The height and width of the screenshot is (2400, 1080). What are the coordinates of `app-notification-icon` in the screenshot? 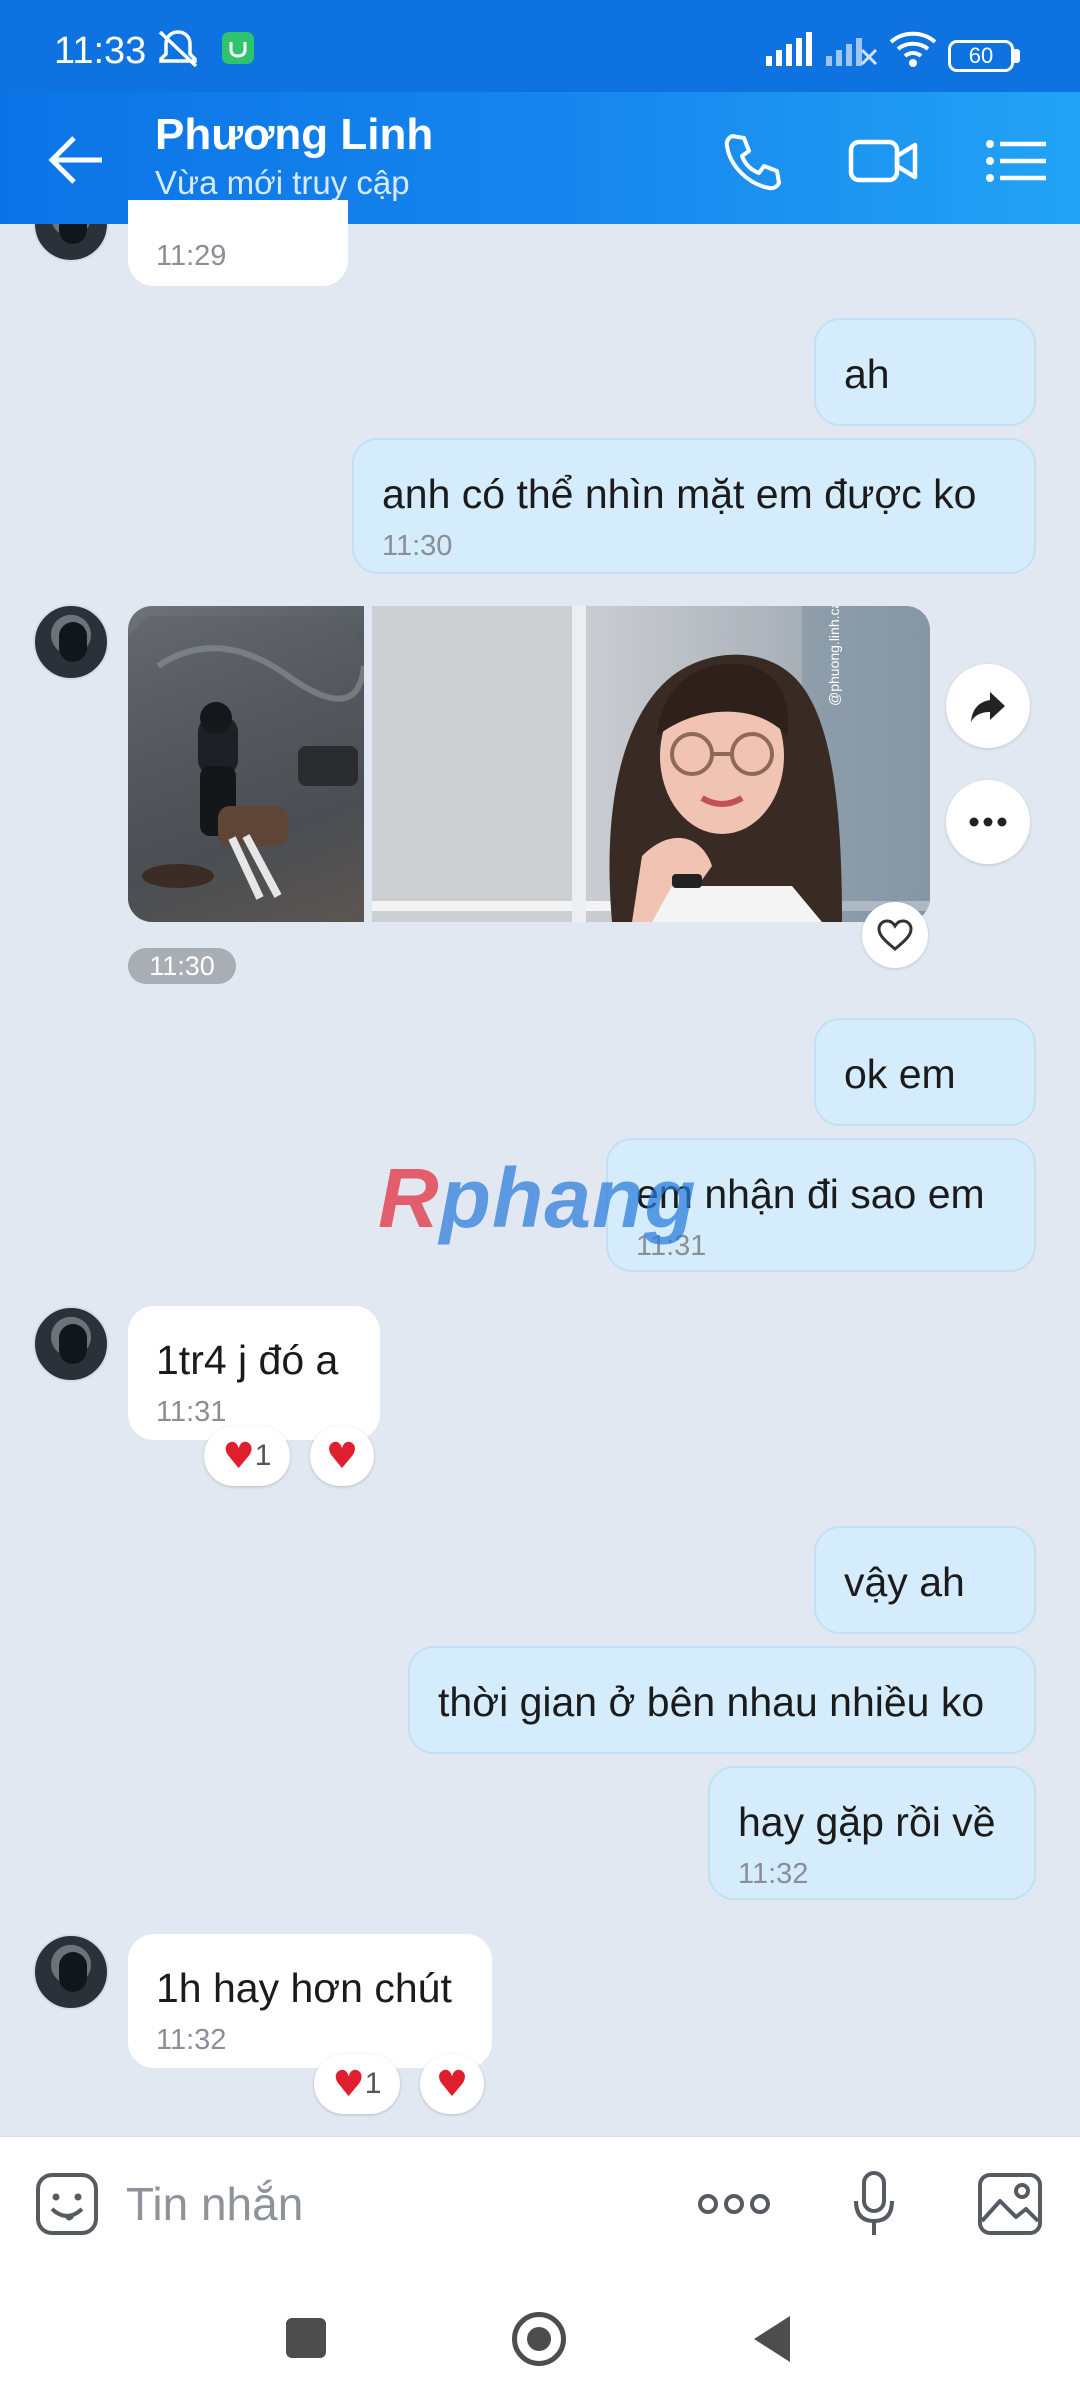 It's located at (238, 48).